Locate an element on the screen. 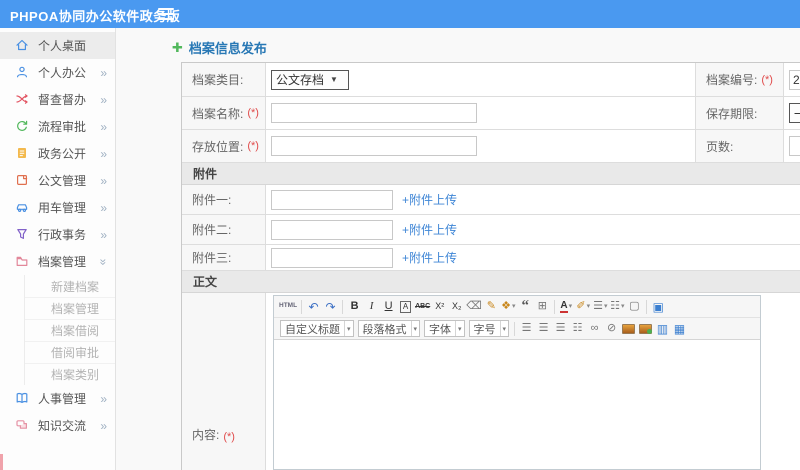  sidebar-item-2: 督查督办» is located at coordinates (57, 99).